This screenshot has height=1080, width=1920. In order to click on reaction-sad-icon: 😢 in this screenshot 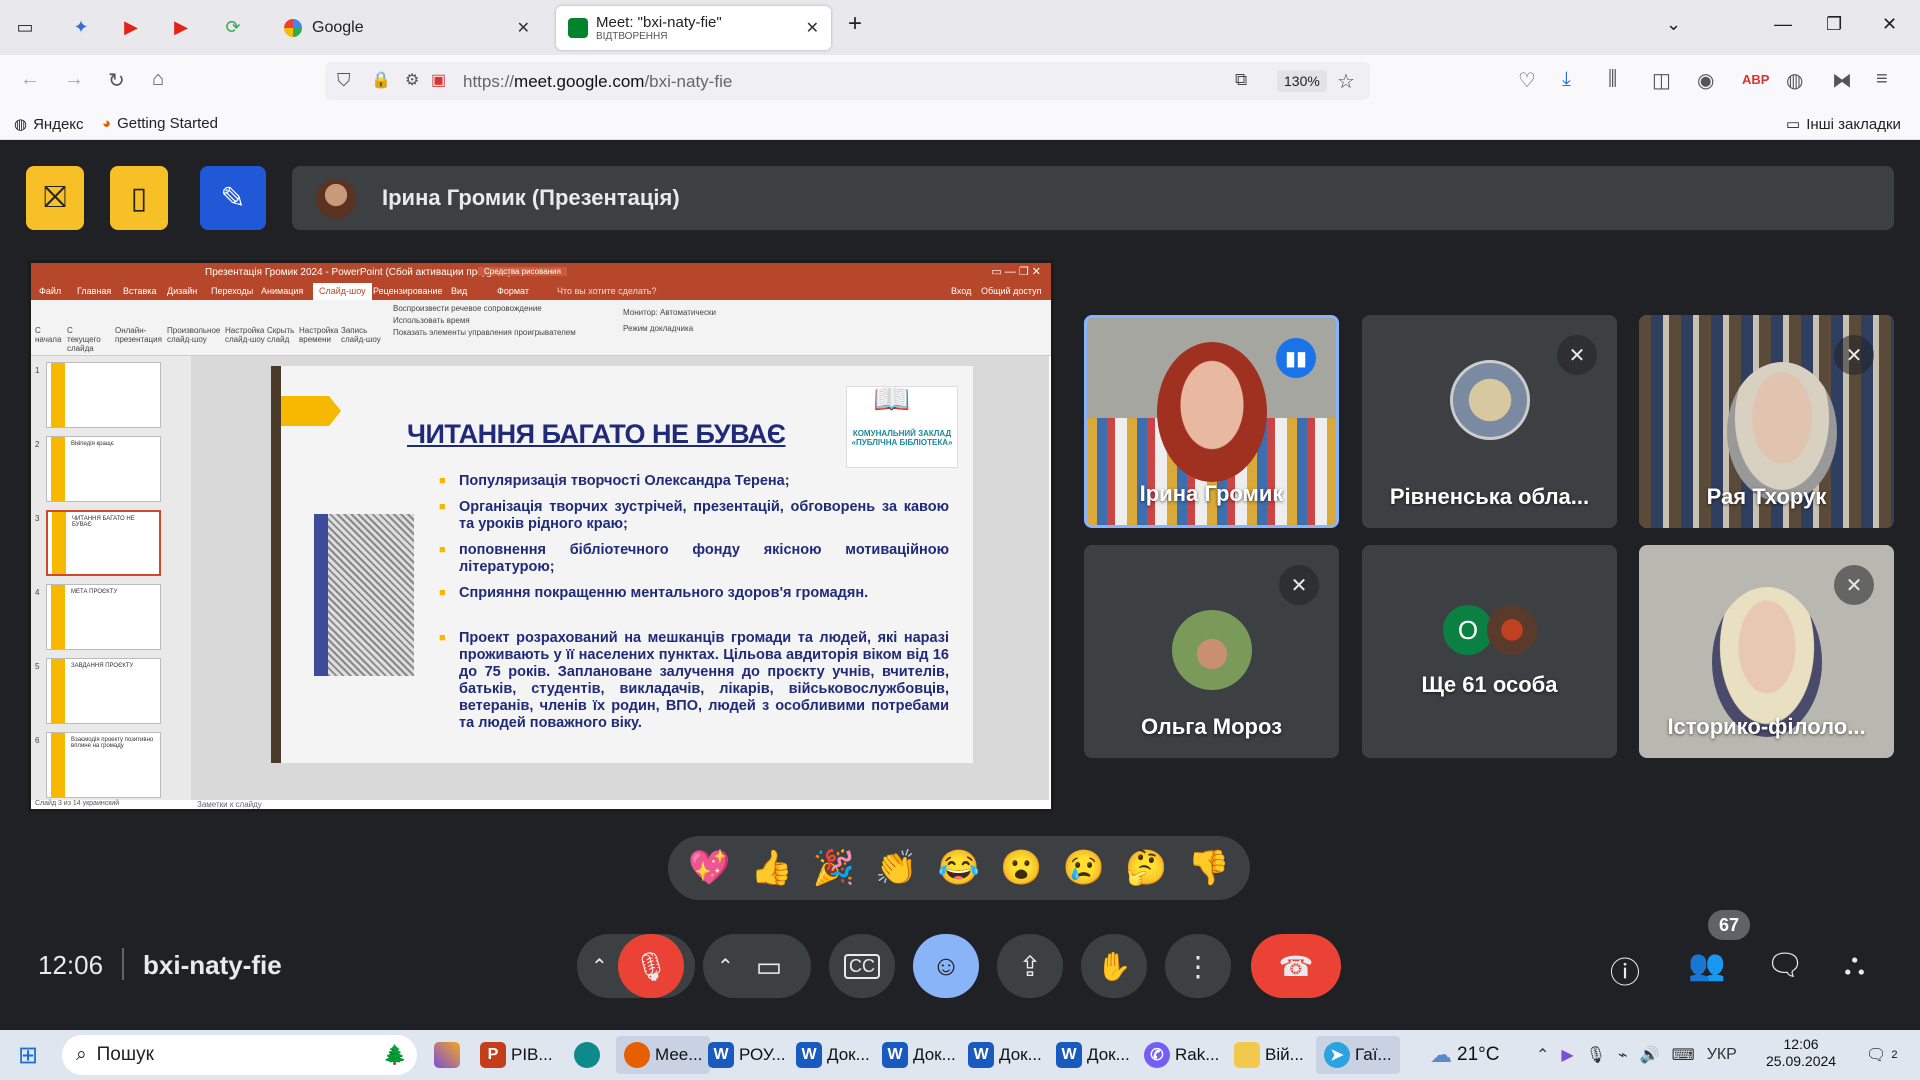, I will do `click(1084, 868)`.